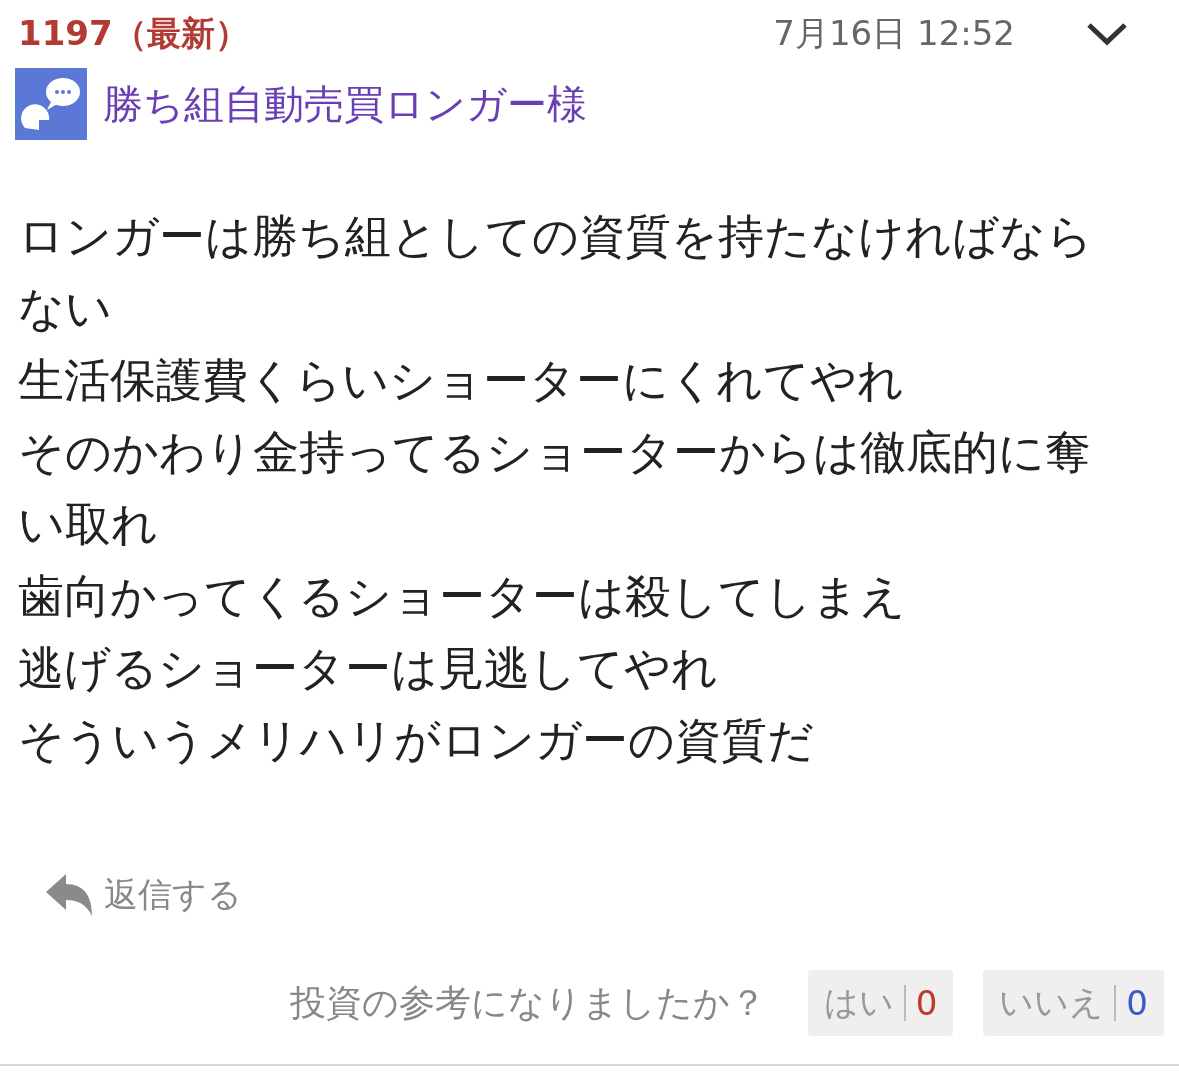 This screenshot has width=1179, height=1074. What do you see at coordinates (556, 272) in the screenshot?
I see `post-text-line: ロンガーは勝ち組としての資質を持たなければならない` at bounding box center [556, 272].